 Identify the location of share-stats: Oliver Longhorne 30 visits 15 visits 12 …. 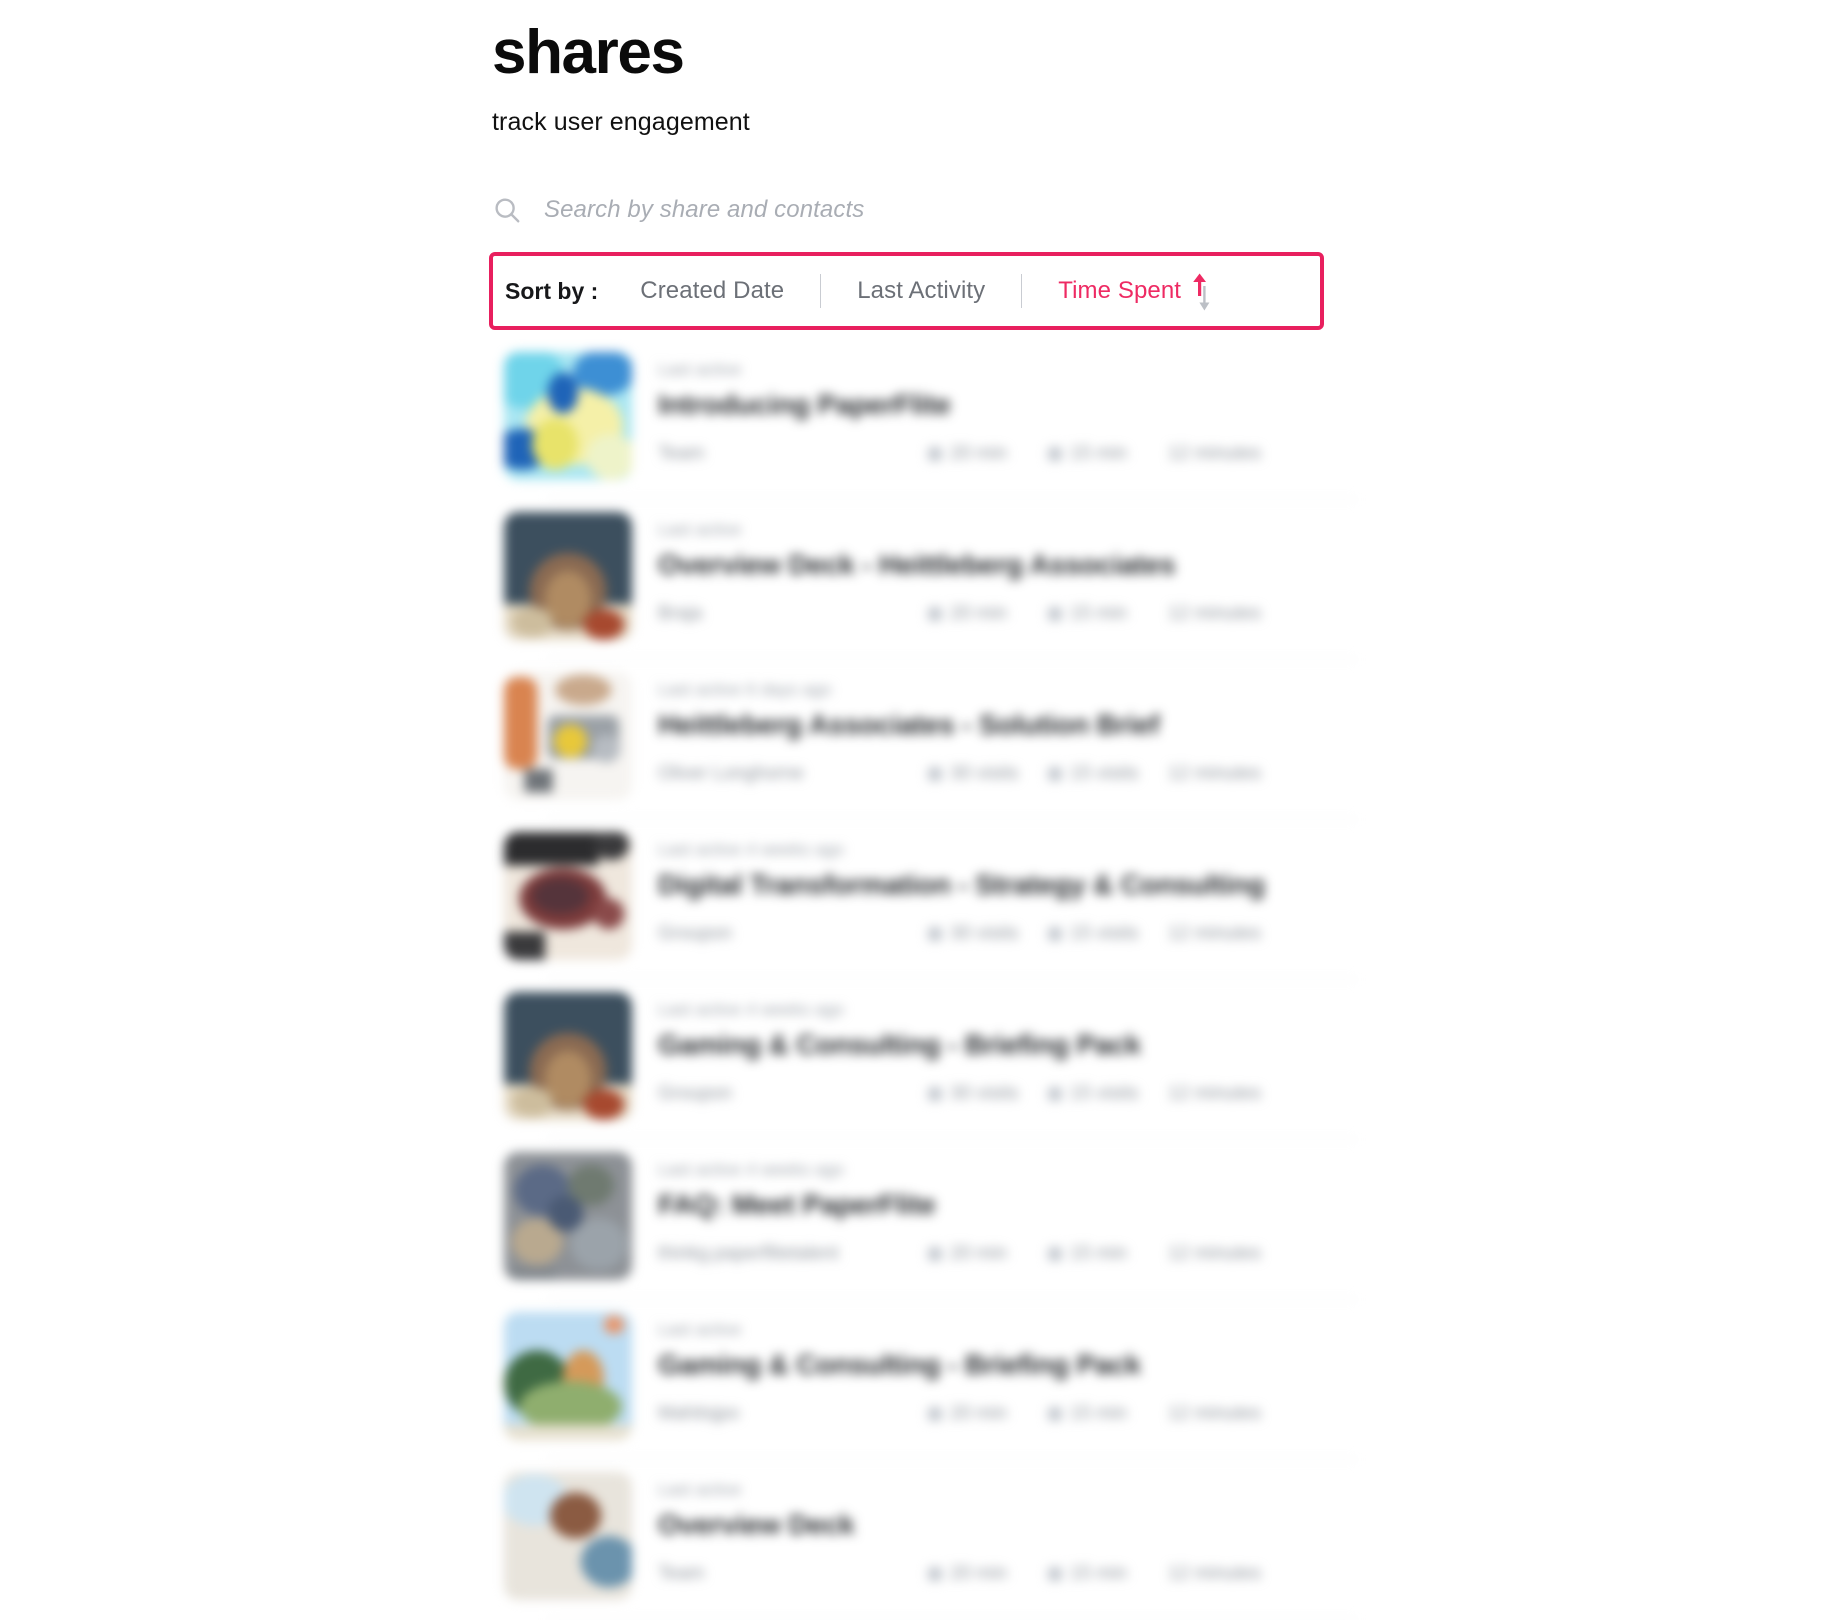
(1007, 774).